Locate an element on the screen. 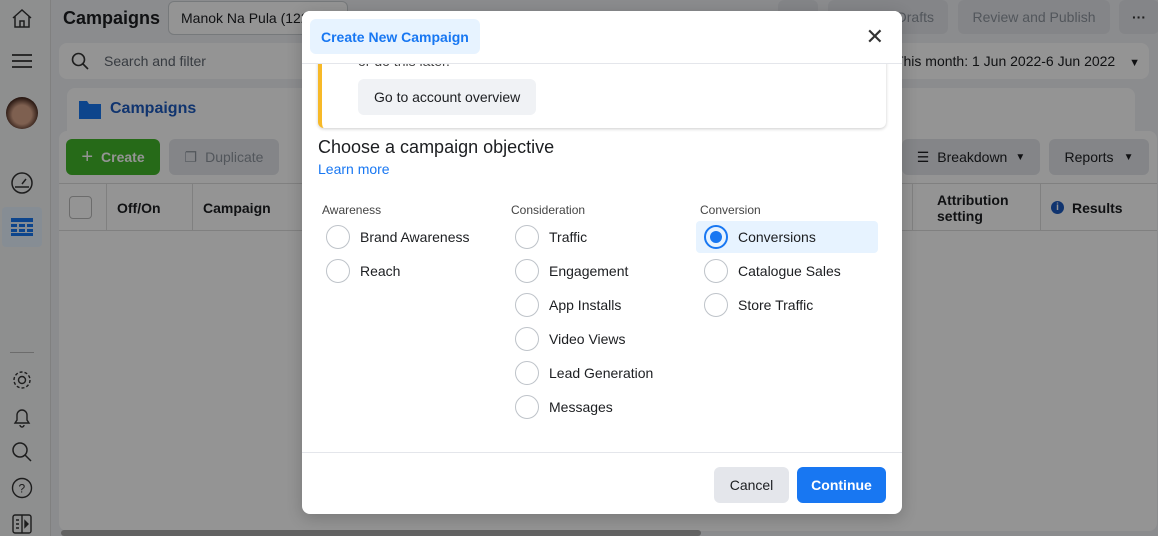 The height and width of the screenshot is (536, 1158). objective-option-catalogue-sales: Catalogue Sales is located at coordinates (787, 271).